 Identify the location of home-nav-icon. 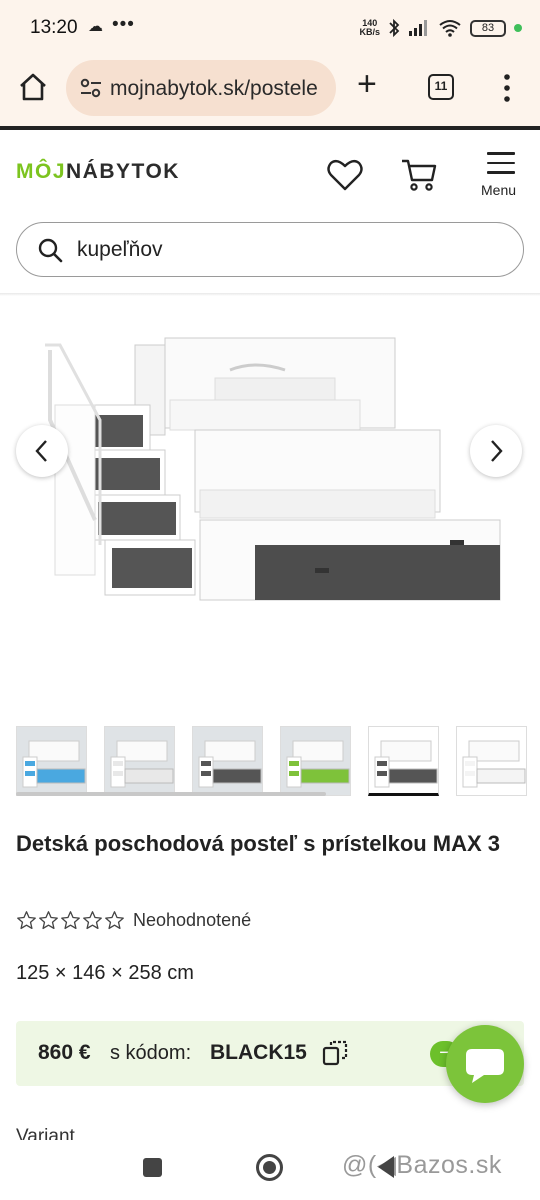
(269, 1167).